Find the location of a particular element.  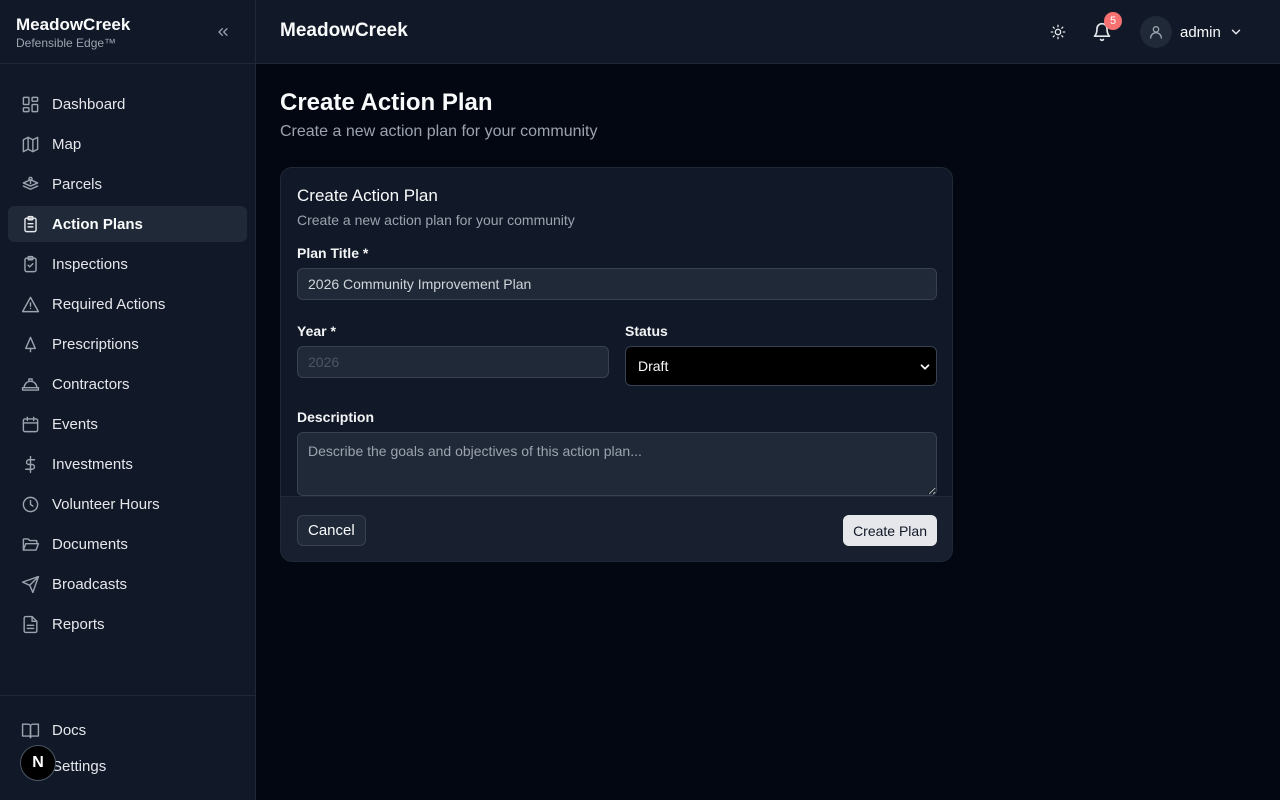

page-title: Create Action Plan is located at coordinates (386, 102).